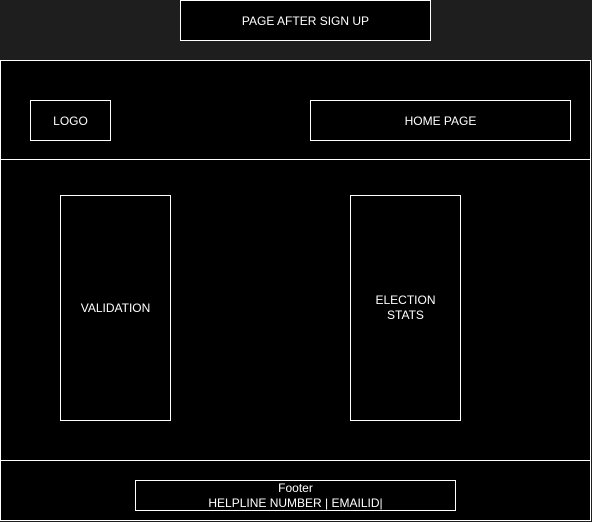 The width and height of the screenshot is (592, 522). I want to click on election-stats-label: ELECTION STATS, so click(405, 308).